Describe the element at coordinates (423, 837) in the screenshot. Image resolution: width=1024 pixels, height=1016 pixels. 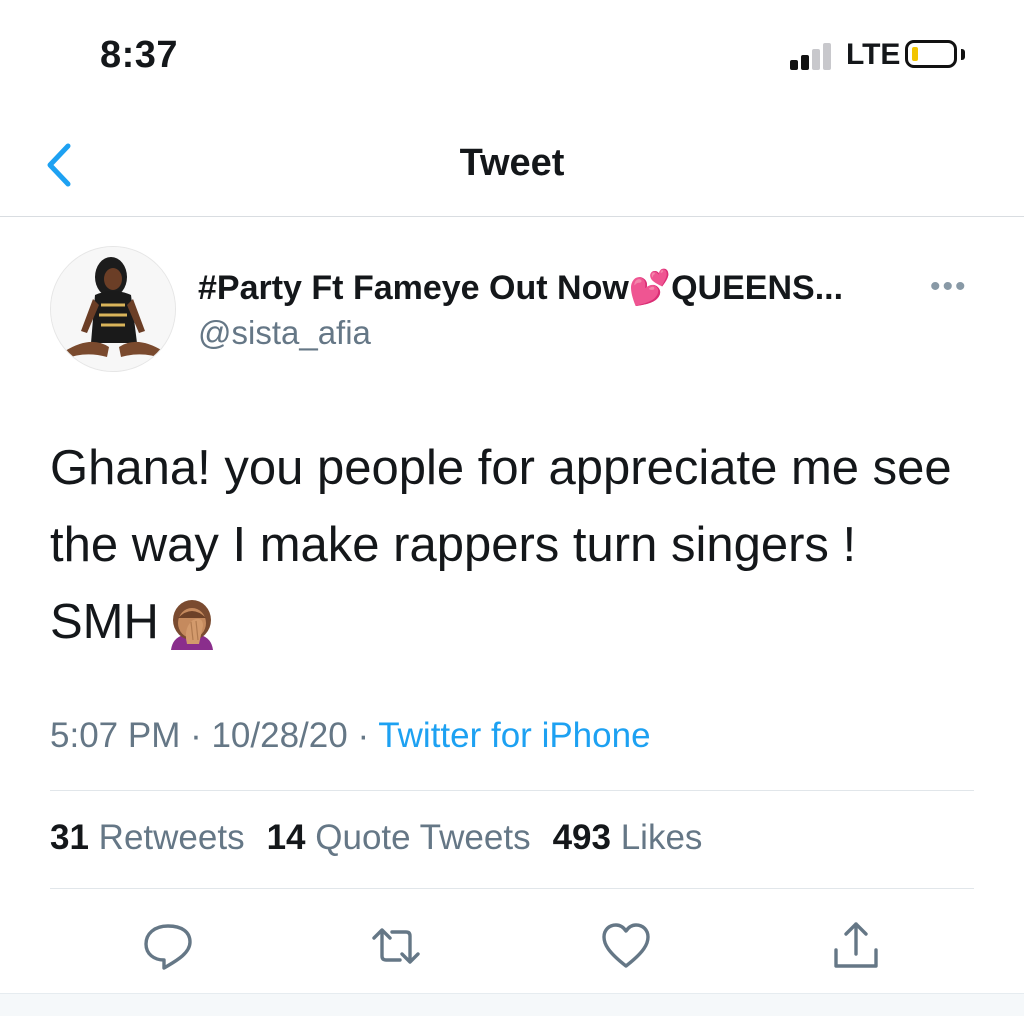
I see `quote-tweets-label: Quote Tweets` at that location.